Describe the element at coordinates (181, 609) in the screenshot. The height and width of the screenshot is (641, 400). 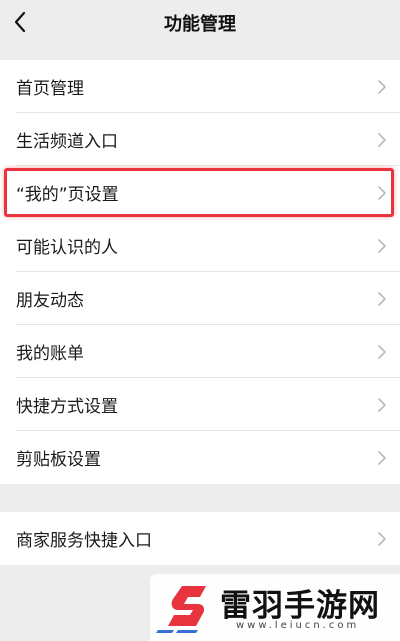
I see `site-logo-icon` at that location.